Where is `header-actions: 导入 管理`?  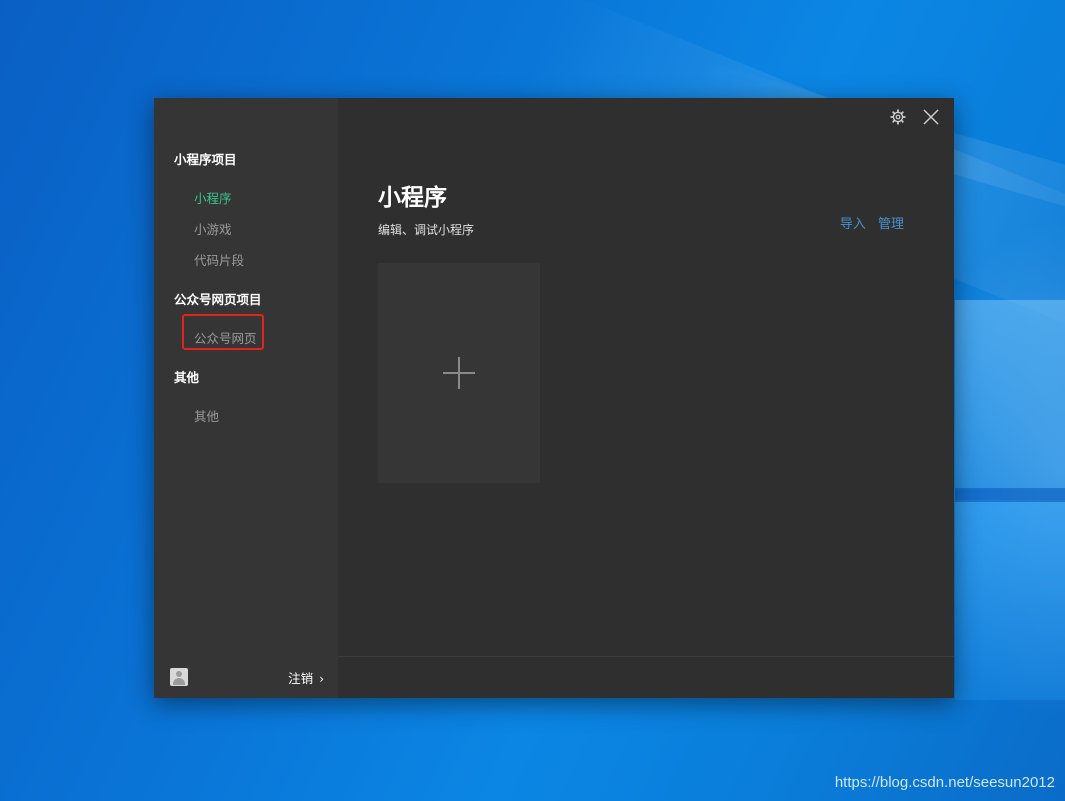
header-actions: 导入 管理 is located at coordinates (872, 222).